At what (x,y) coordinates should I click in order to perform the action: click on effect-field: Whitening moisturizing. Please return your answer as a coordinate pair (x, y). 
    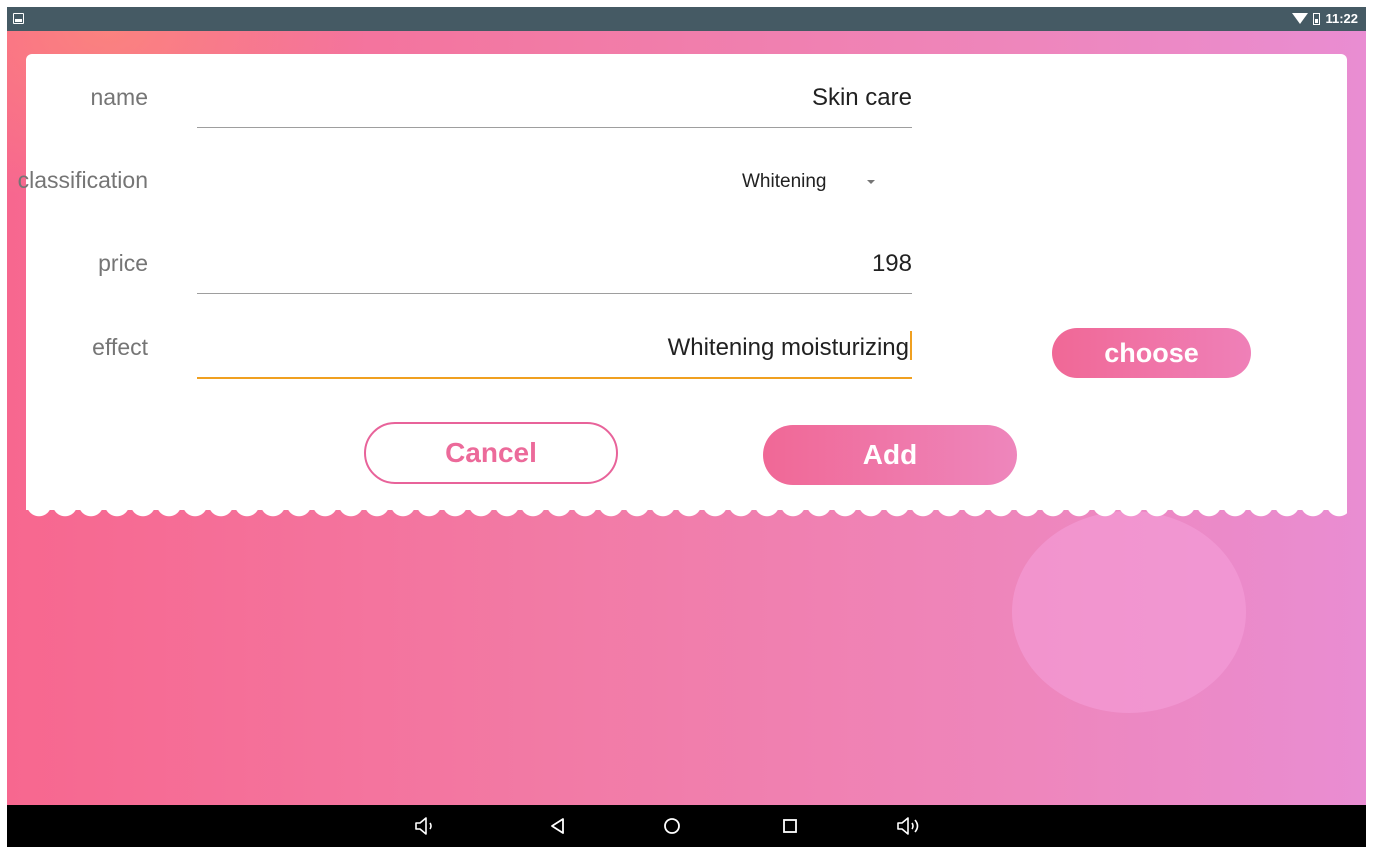
    Looking at the image, I should click on (554, 341).